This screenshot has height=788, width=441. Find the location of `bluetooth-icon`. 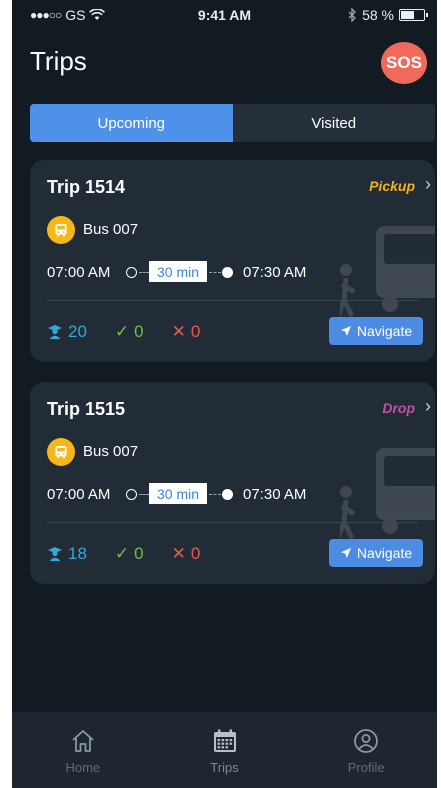

bluetooth-icon is located at coordinates (352, 15).